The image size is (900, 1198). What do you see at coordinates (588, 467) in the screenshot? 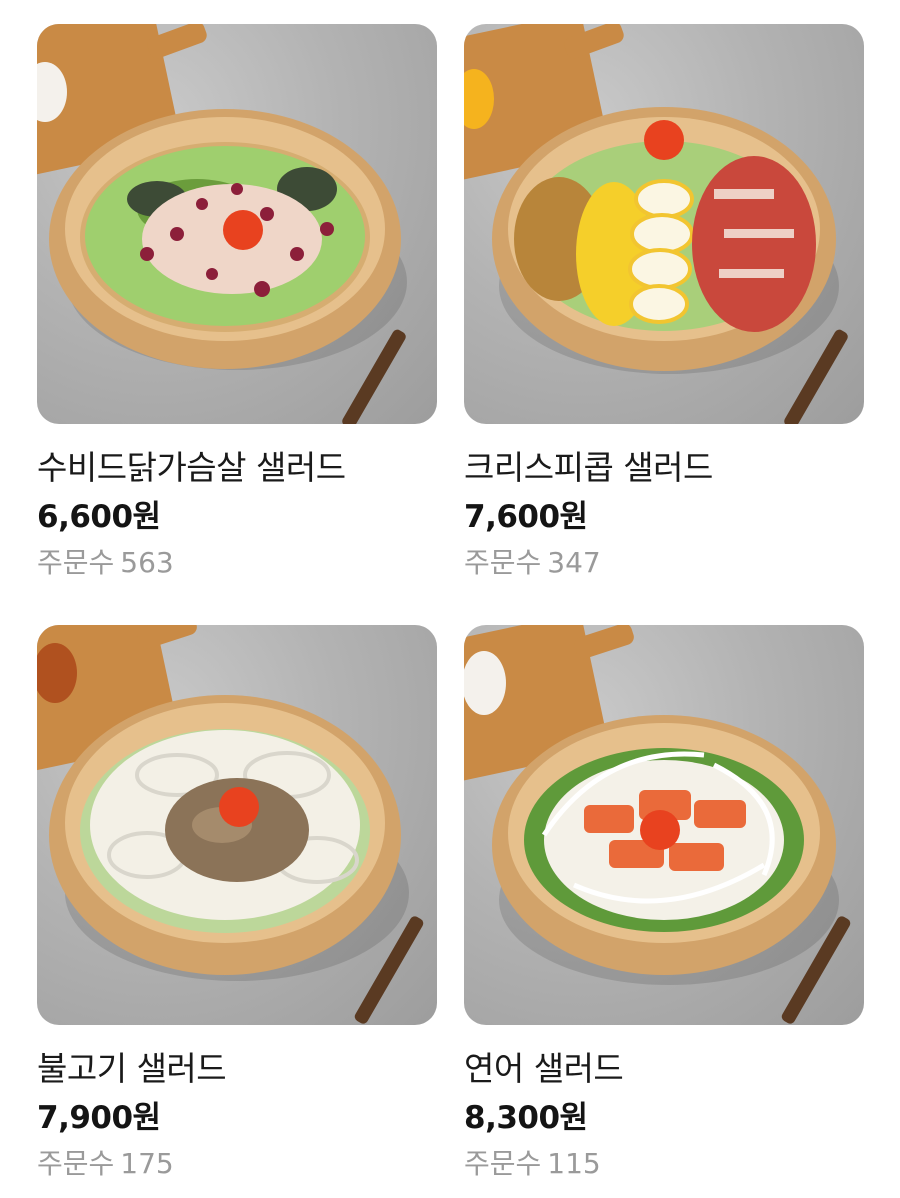
I see `product-name: 크리스피콥 샐러드` at bounding box center [588, 467].